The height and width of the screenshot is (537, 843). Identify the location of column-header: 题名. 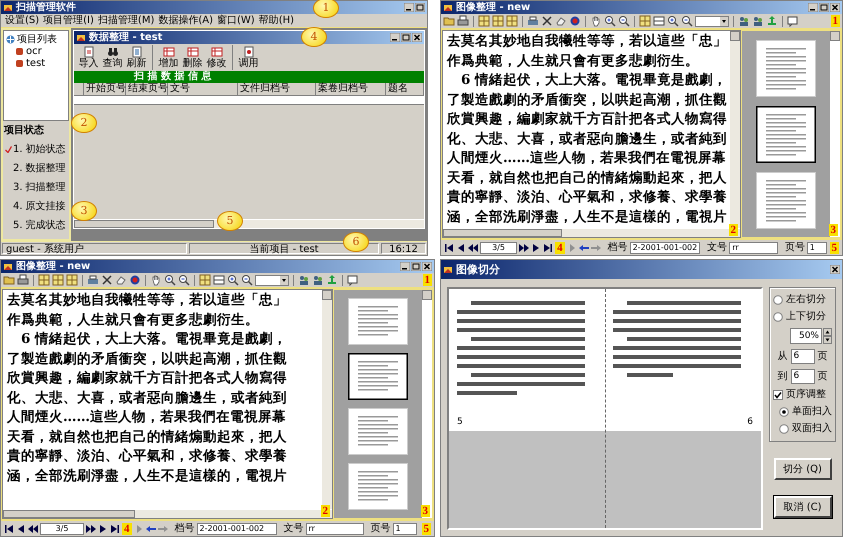
(405, 89).